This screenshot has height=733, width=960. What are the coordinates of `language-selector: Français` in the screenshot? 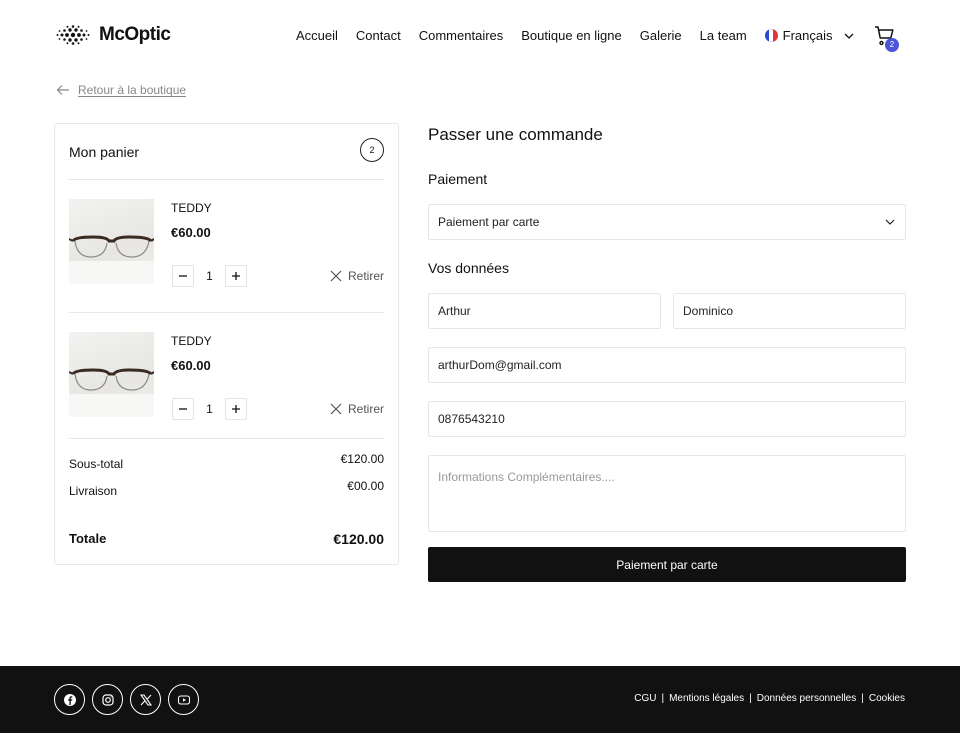 It's located at (810, 35).